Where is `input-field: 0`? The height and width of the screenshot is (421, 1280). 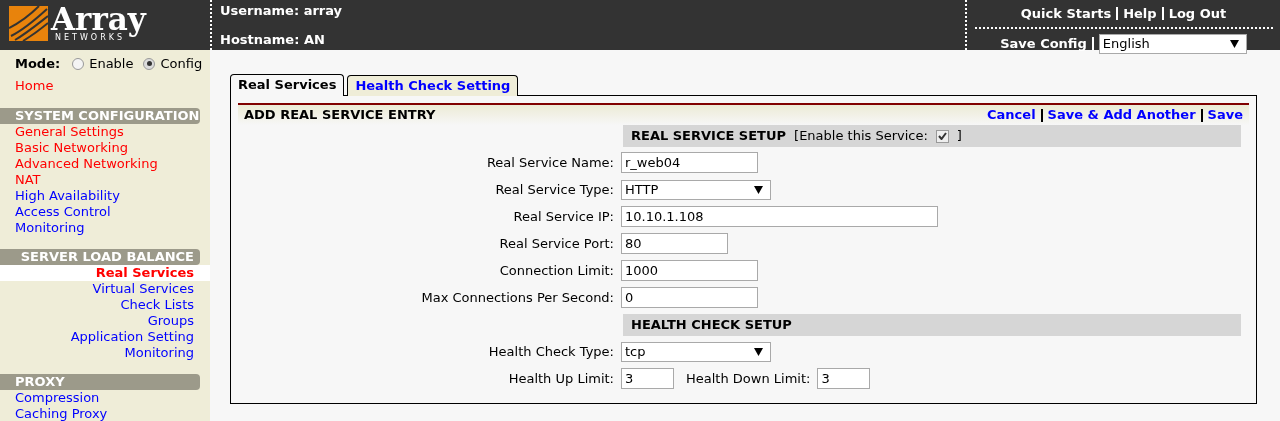 input-field: 0 is located at coordinates (689, 297).